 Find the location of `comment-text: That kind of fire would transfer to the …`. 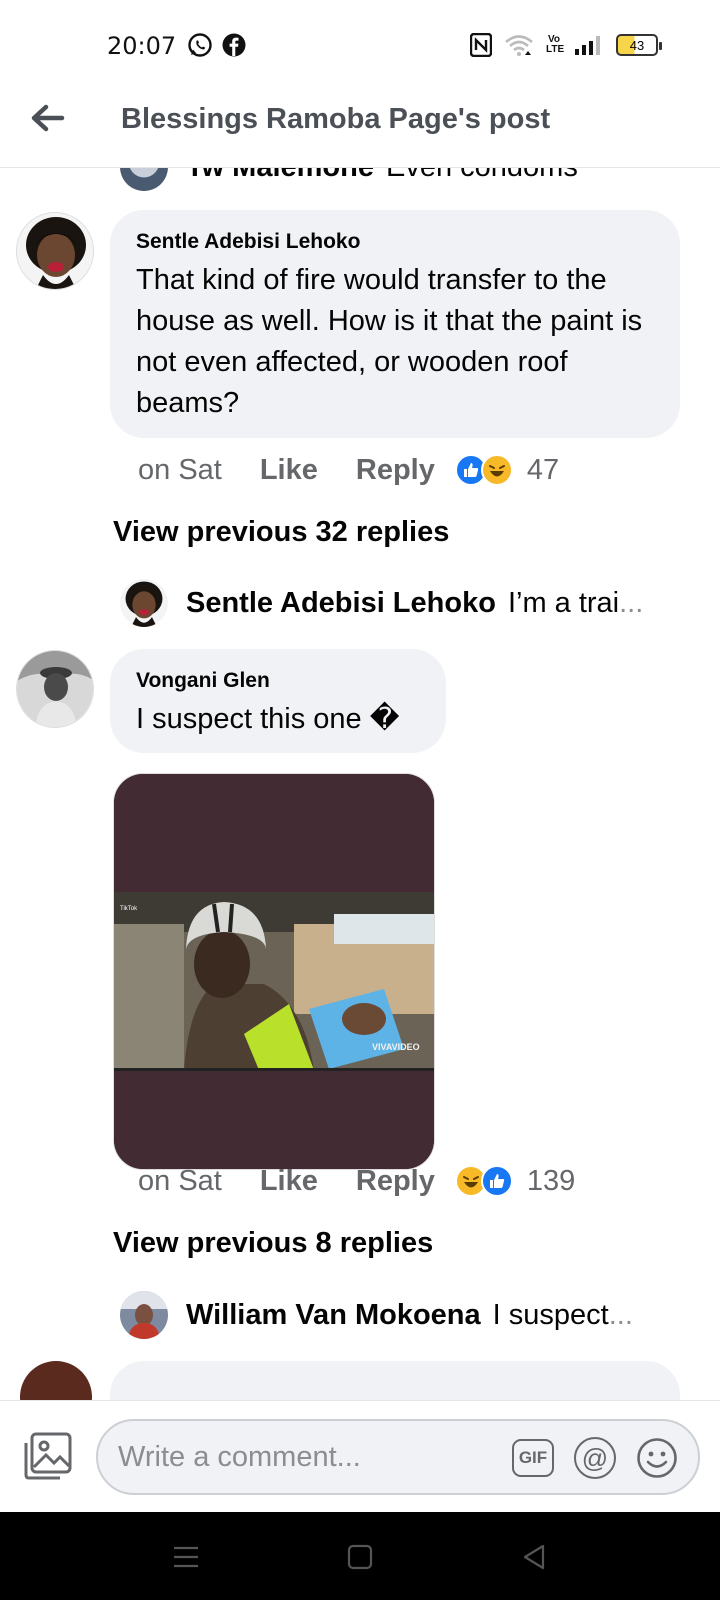

comment-text: That kind of fire would transfer to the … is located at coordinates (389, 341).